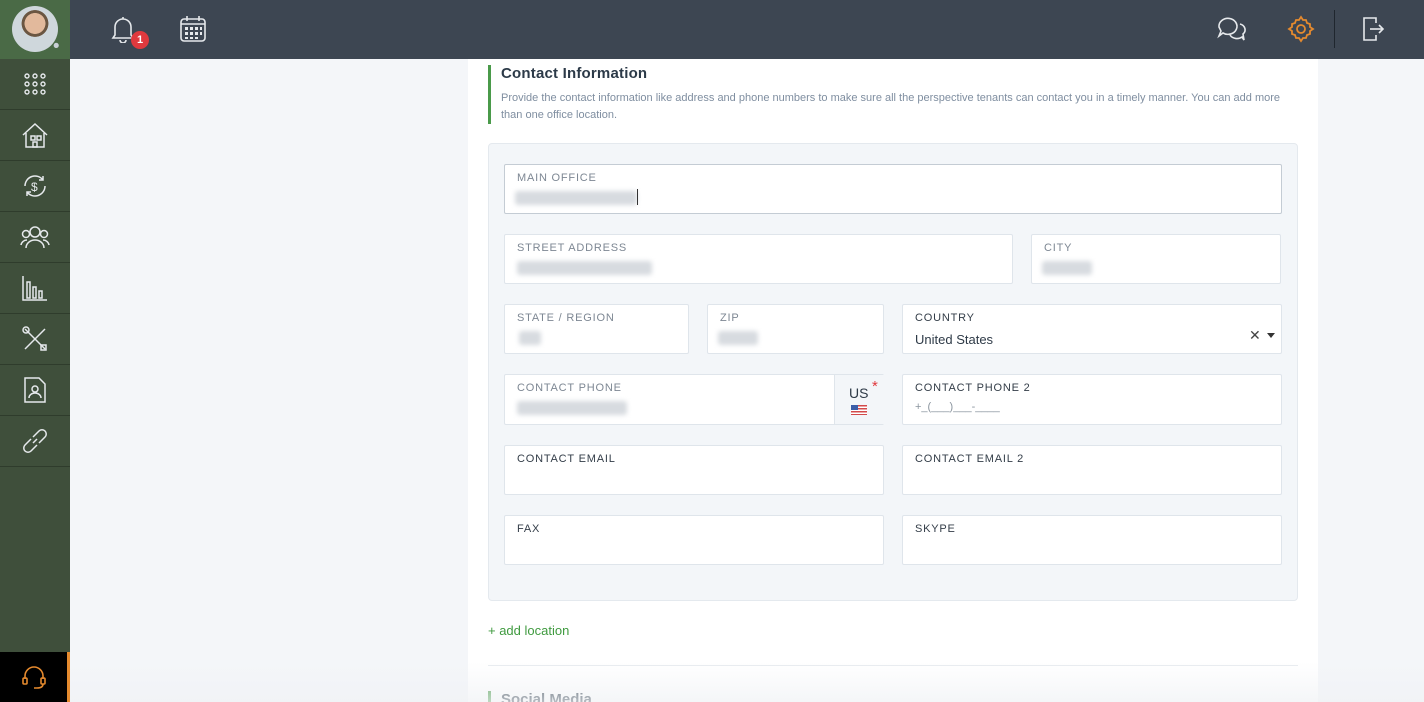 The image size is (1424, 702). I want to click on country-value: United States, so click(954, 339).